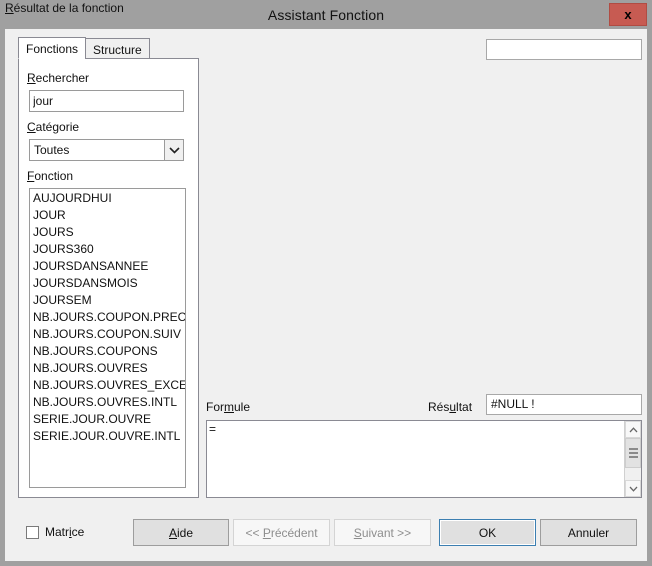 This screenshot has height=566, width=652. I want to click on category-label: Catégorie, so click(53, 127).